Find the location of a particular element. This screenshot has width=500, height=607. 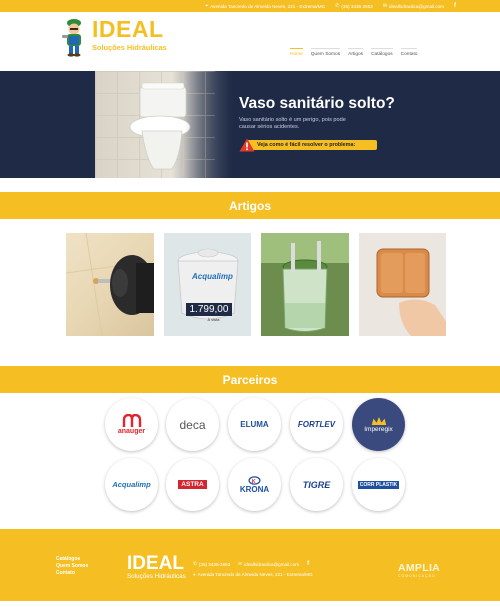

footer-phone: ✆ (35) 3435-2653 is located at coordinates (211, 564).